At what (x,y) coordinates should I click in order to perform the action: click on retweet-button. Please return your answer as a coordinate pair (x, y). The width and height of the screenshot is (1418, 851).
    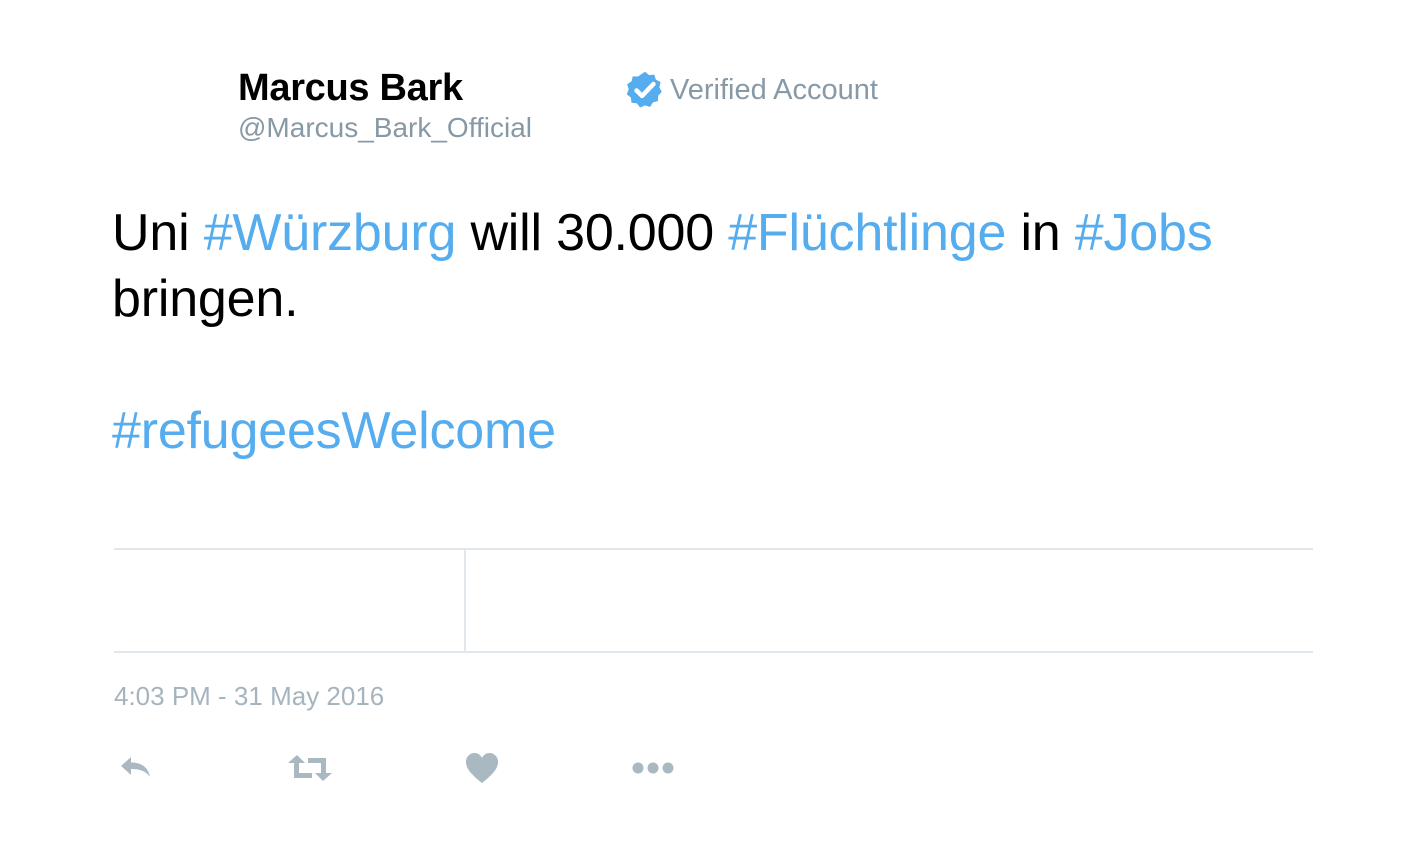
    Looking at the image, I should click on (310, 768).